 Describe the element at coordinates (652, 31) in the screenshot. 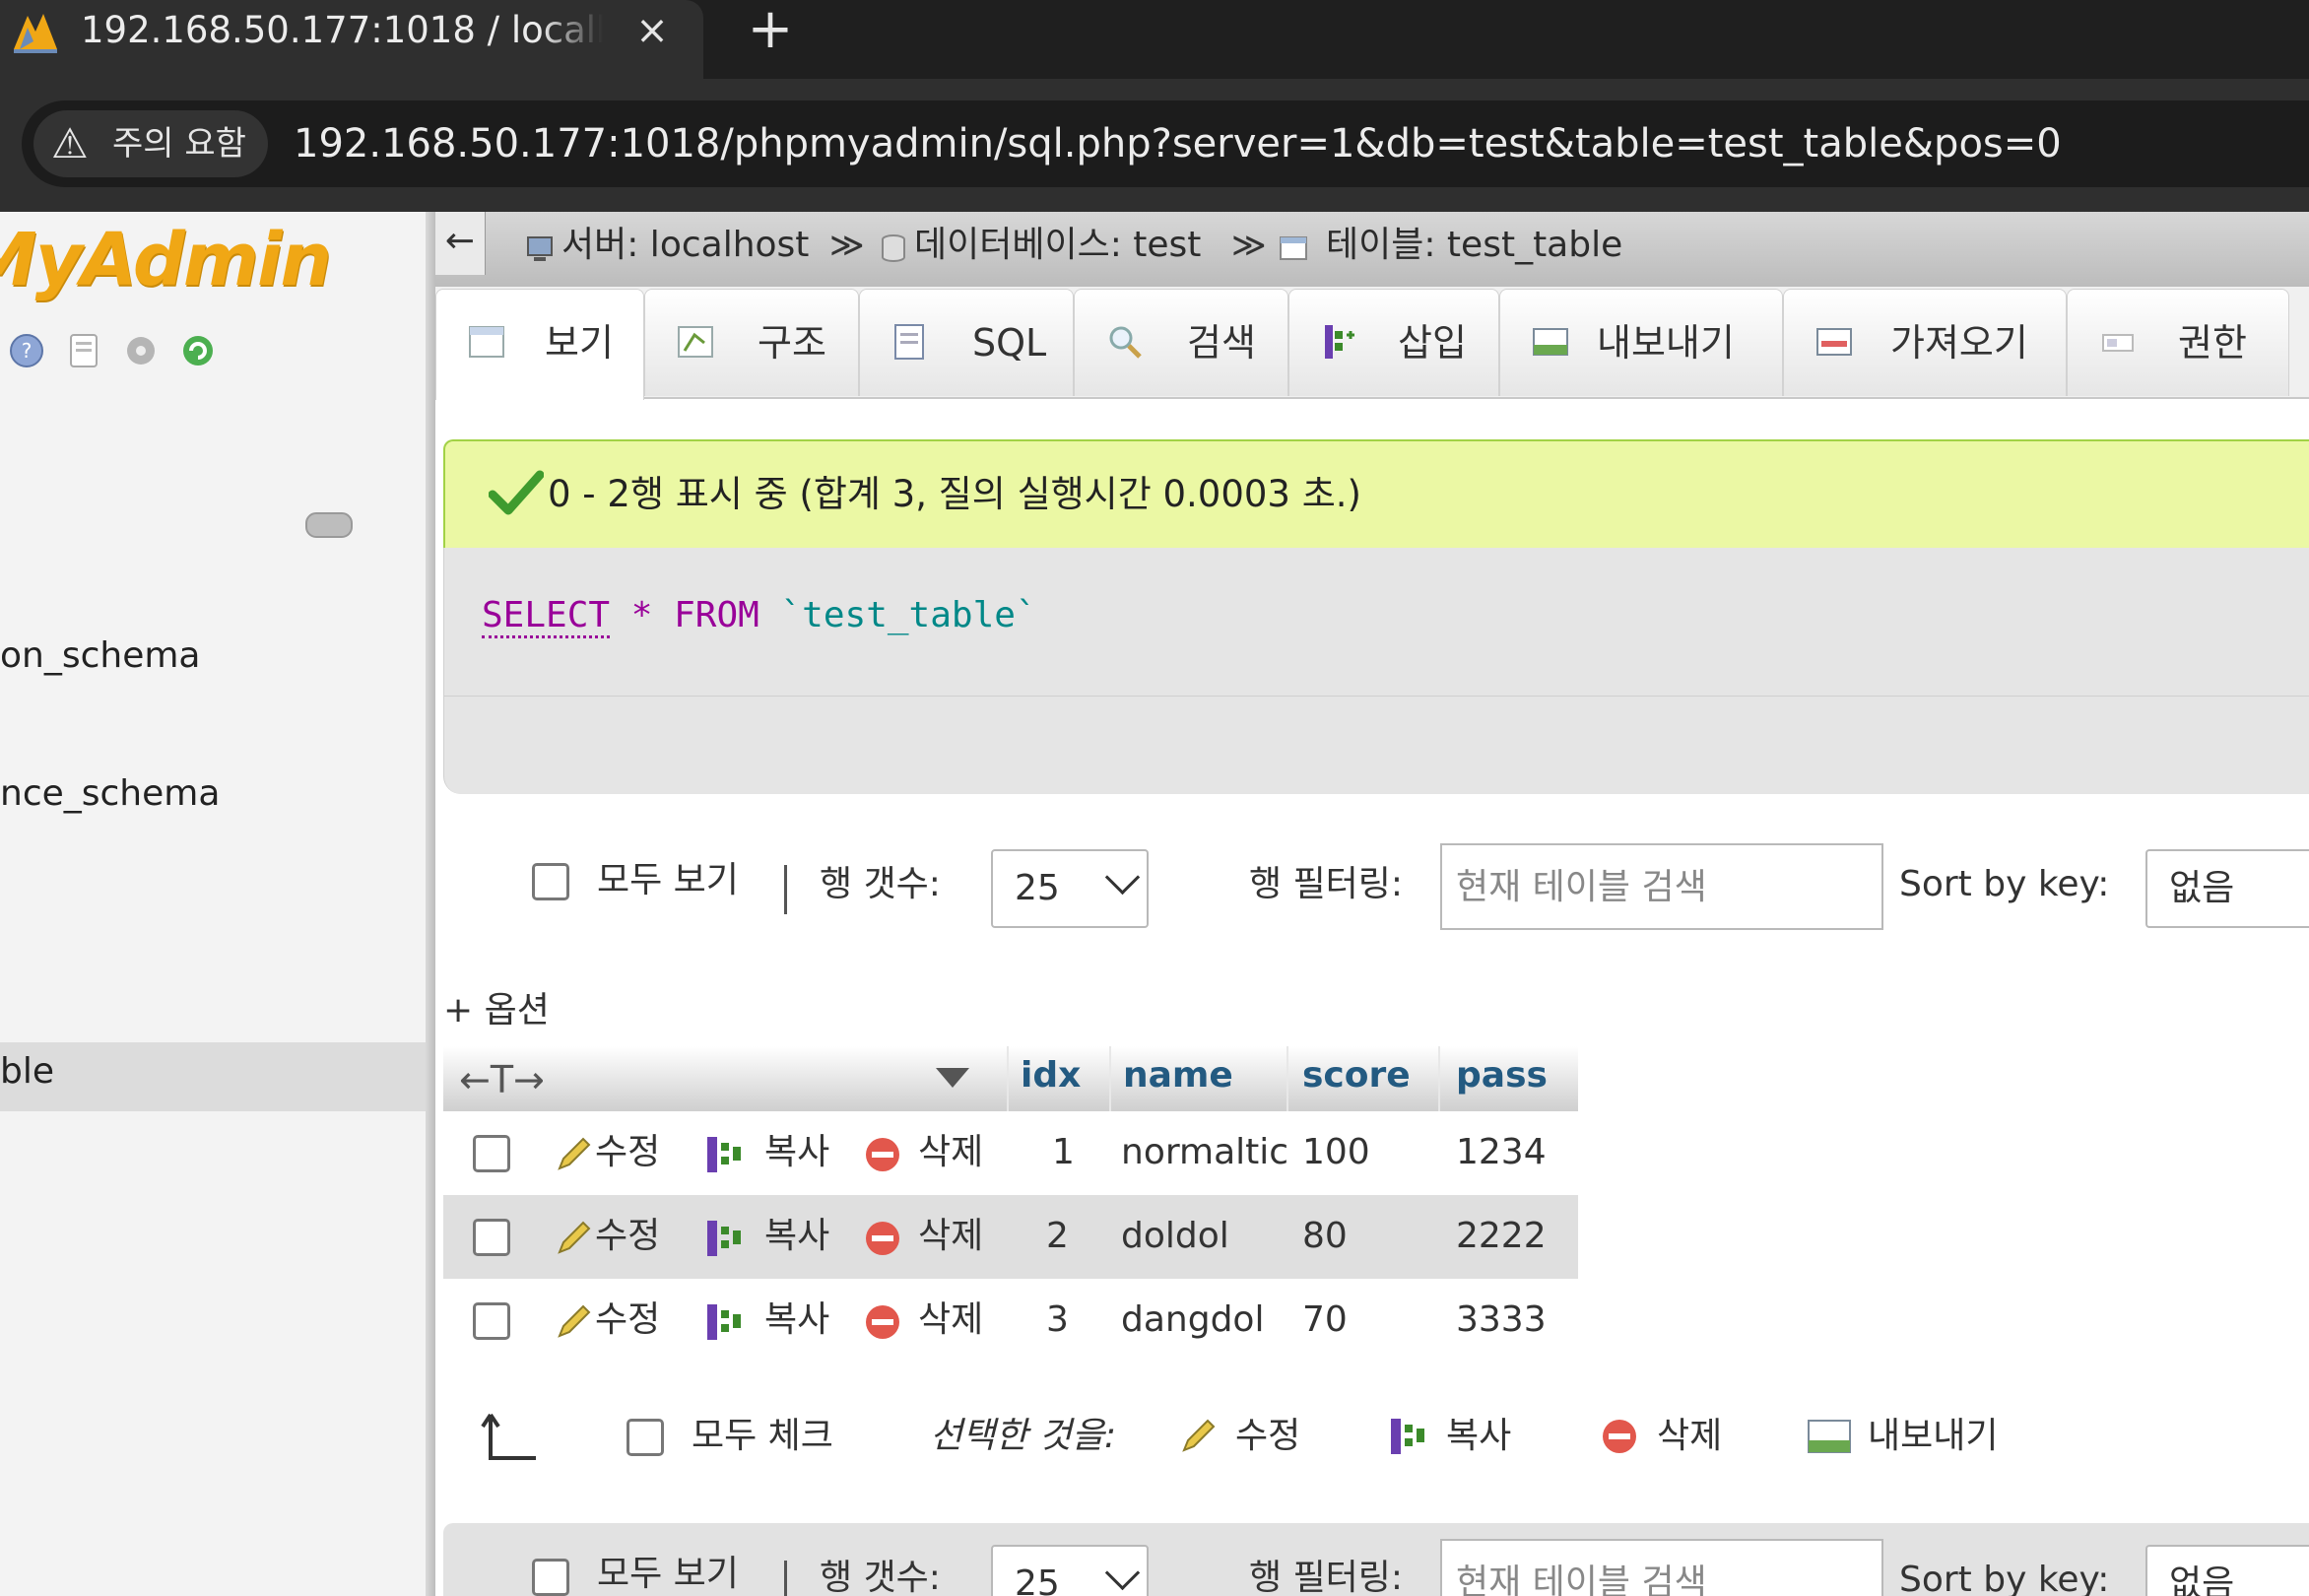

I see `tab-close-icon: ×` at that location.